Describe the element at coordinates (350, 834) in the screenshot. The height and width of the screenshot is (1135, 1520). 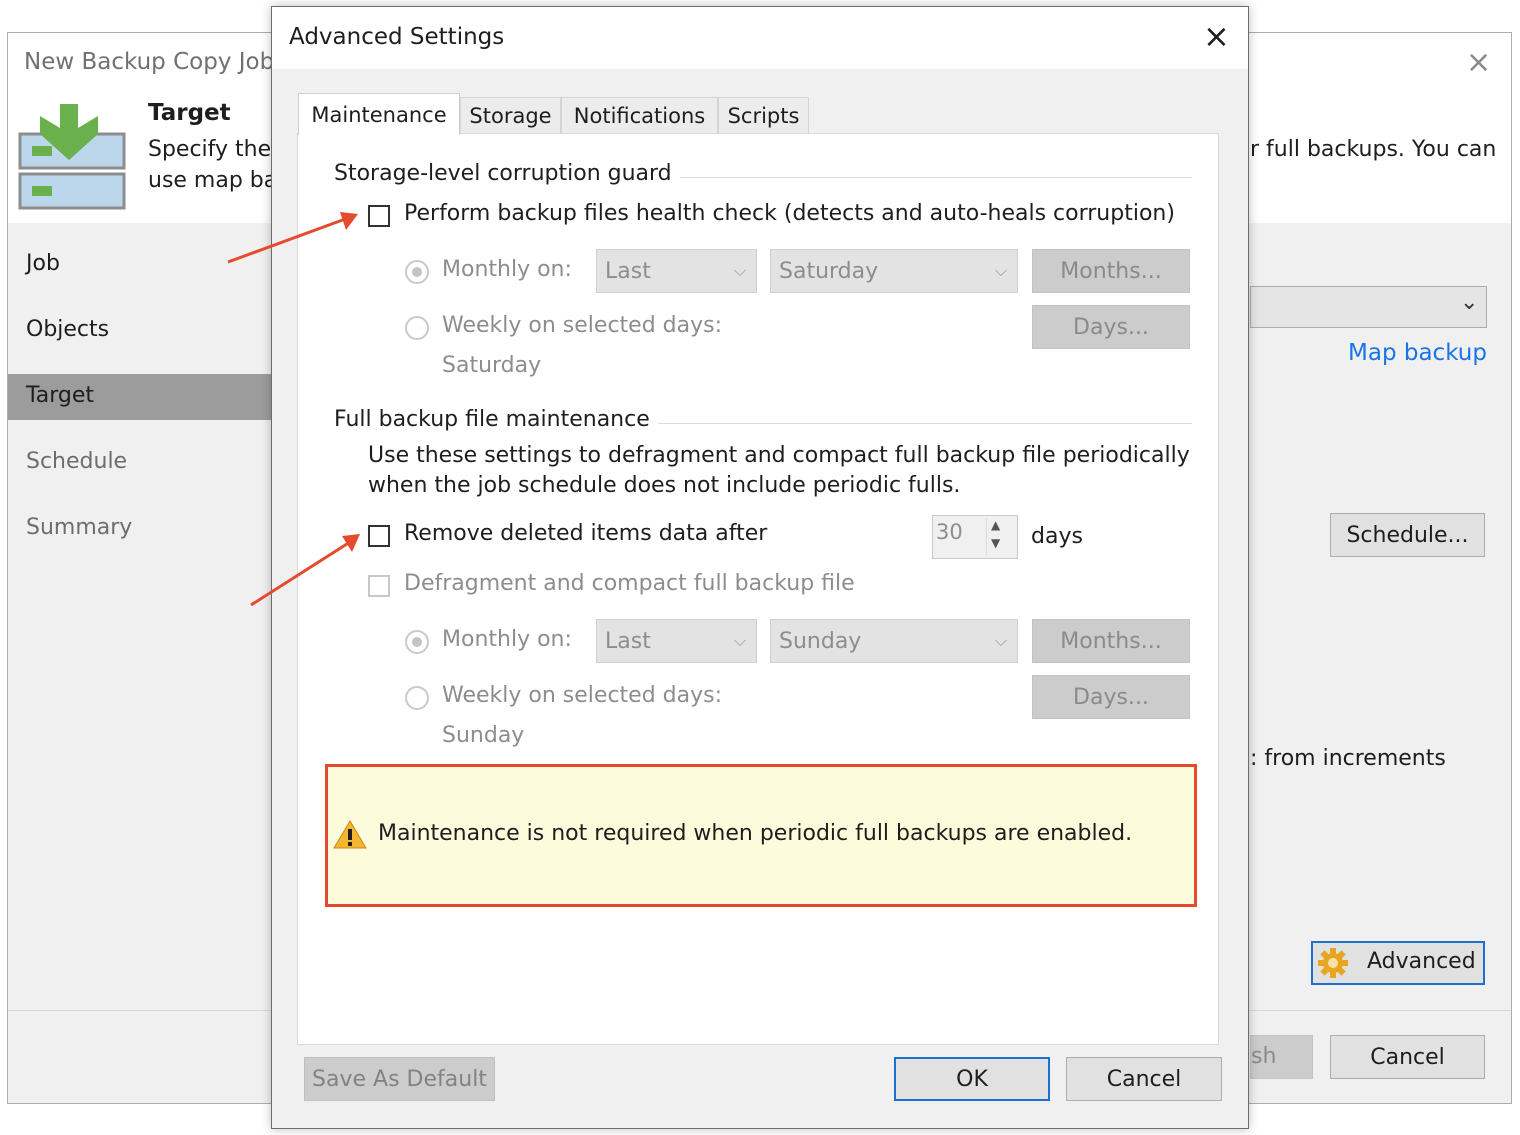
I see `warning-icon` at that location.